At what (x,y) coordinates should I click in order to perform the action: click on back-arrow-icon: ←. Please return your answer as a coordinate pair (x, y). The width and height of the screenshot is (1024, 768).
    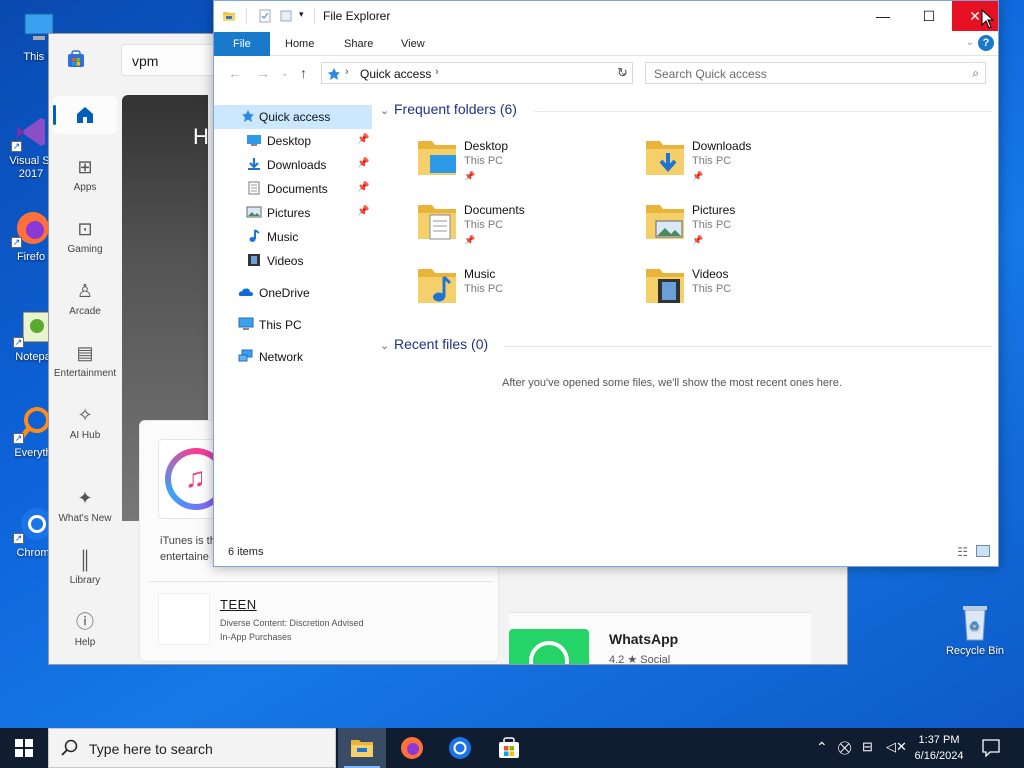
    Looking at the image, I should click on (235, 73).